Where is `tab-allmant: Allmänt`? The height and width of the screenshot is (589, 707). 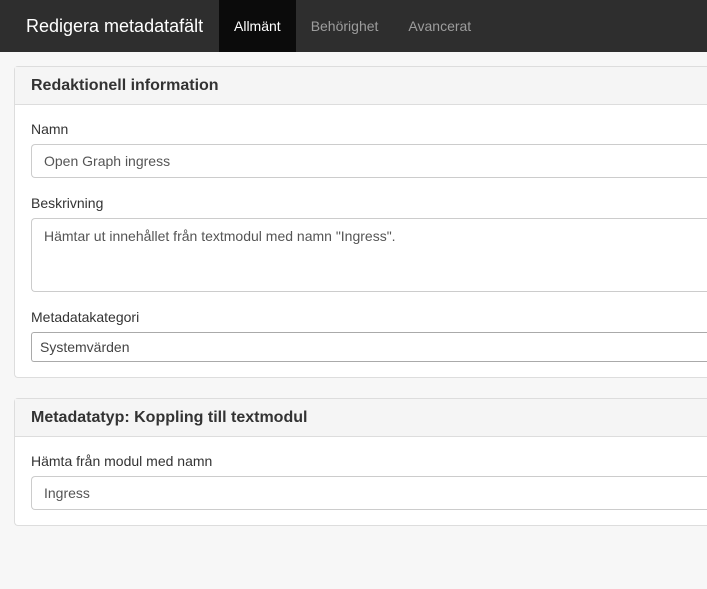 tab-allmant: Allmänt is located at coordinates (257, 26).